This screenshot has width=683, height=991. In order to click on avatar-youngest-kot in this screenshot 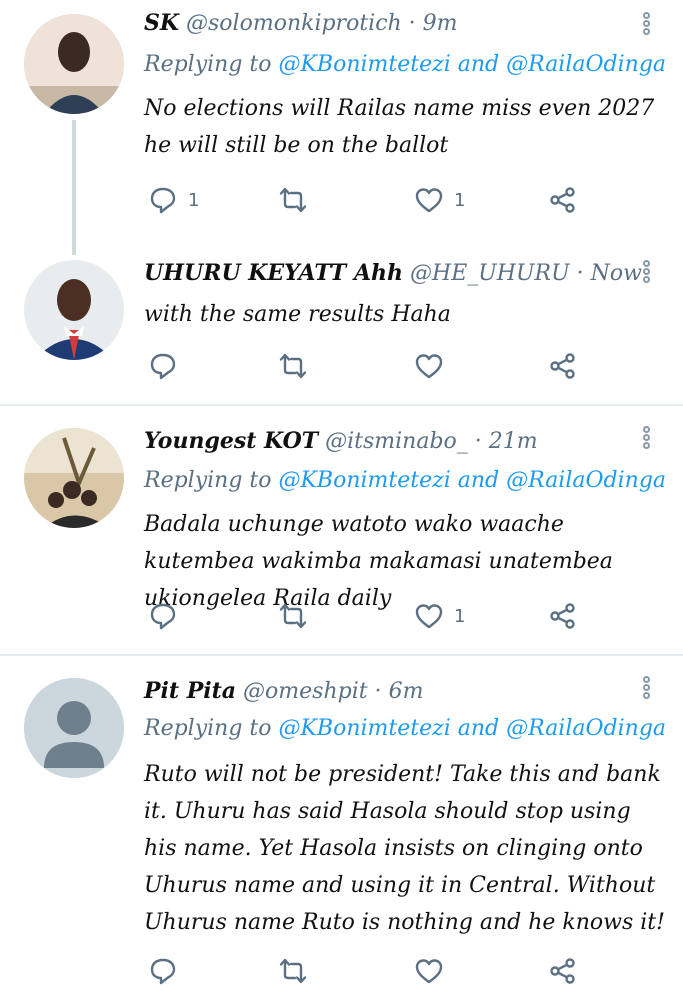, I will do `click(74, 478)`.